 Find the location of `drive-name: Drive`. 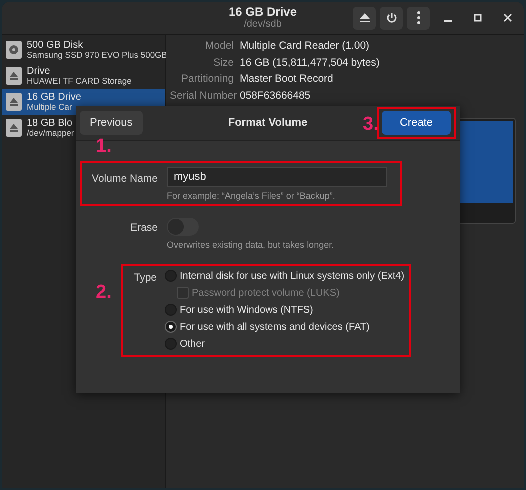

drive-name: Drive is located at coordinates (39, 71).